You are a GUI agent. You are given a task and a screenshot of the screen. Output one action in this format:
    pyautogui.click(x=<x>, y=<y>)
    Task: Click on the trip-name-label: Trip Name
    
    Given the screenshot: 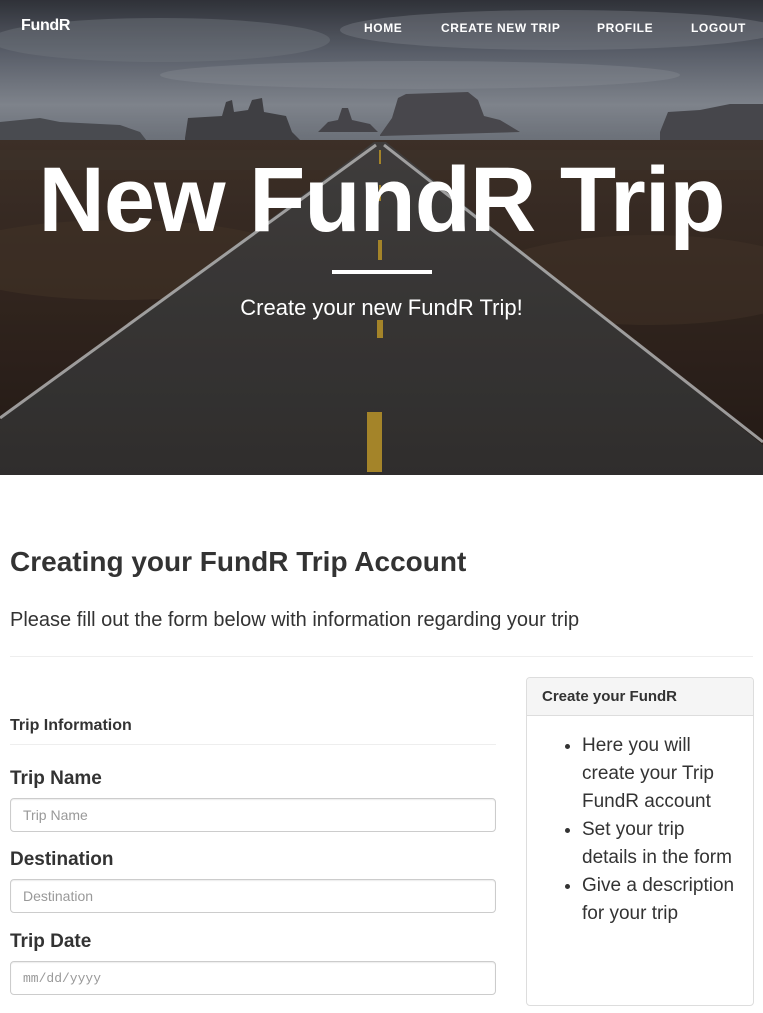 What is the action you would take?
    pyautogui.click(x=56, y=778)
    